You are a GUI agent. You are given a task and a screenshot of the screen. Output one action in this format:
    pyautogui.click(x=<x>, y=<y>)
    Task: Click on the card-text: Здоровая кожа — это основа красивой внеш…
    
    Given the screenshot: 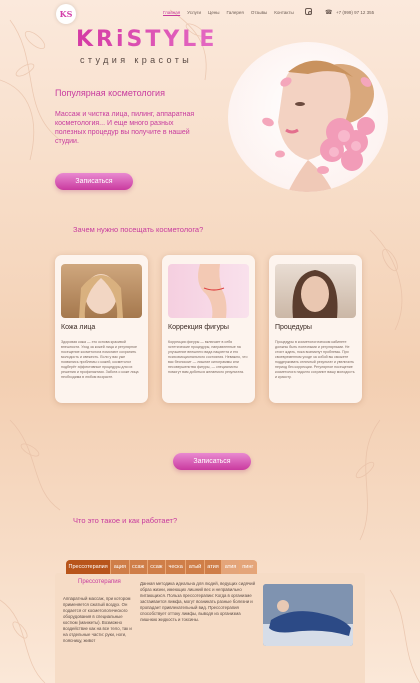 What is the action you would take?
    pyautogui.click(x=100, y=359)
    